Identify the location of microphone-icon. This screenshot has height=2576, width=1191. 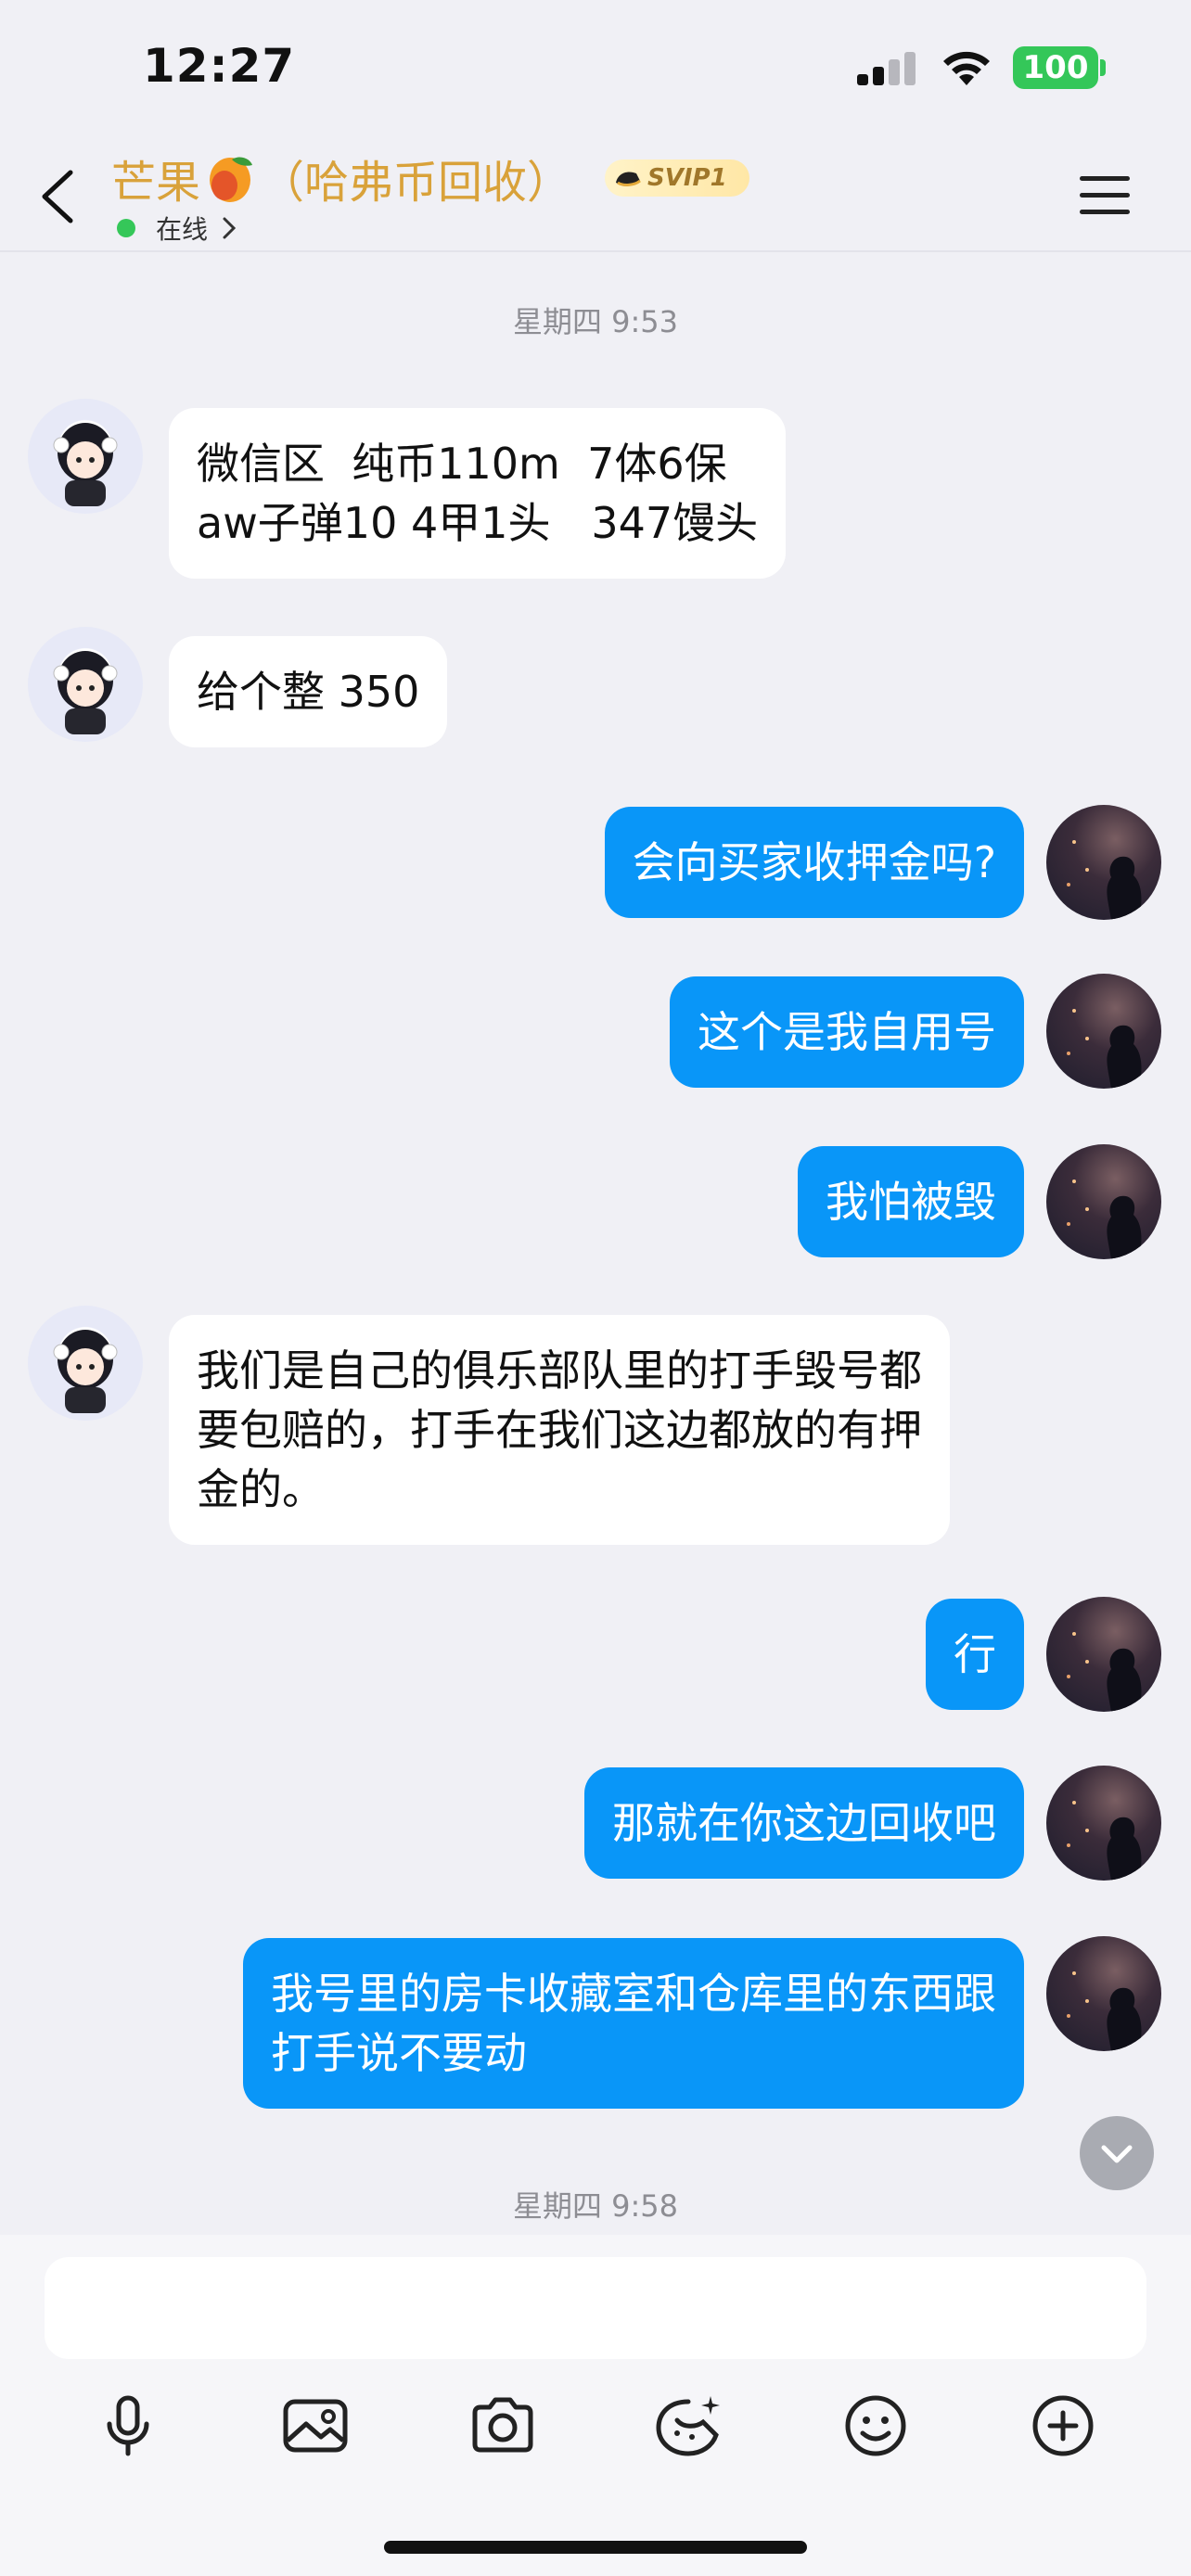
(128, 2426).